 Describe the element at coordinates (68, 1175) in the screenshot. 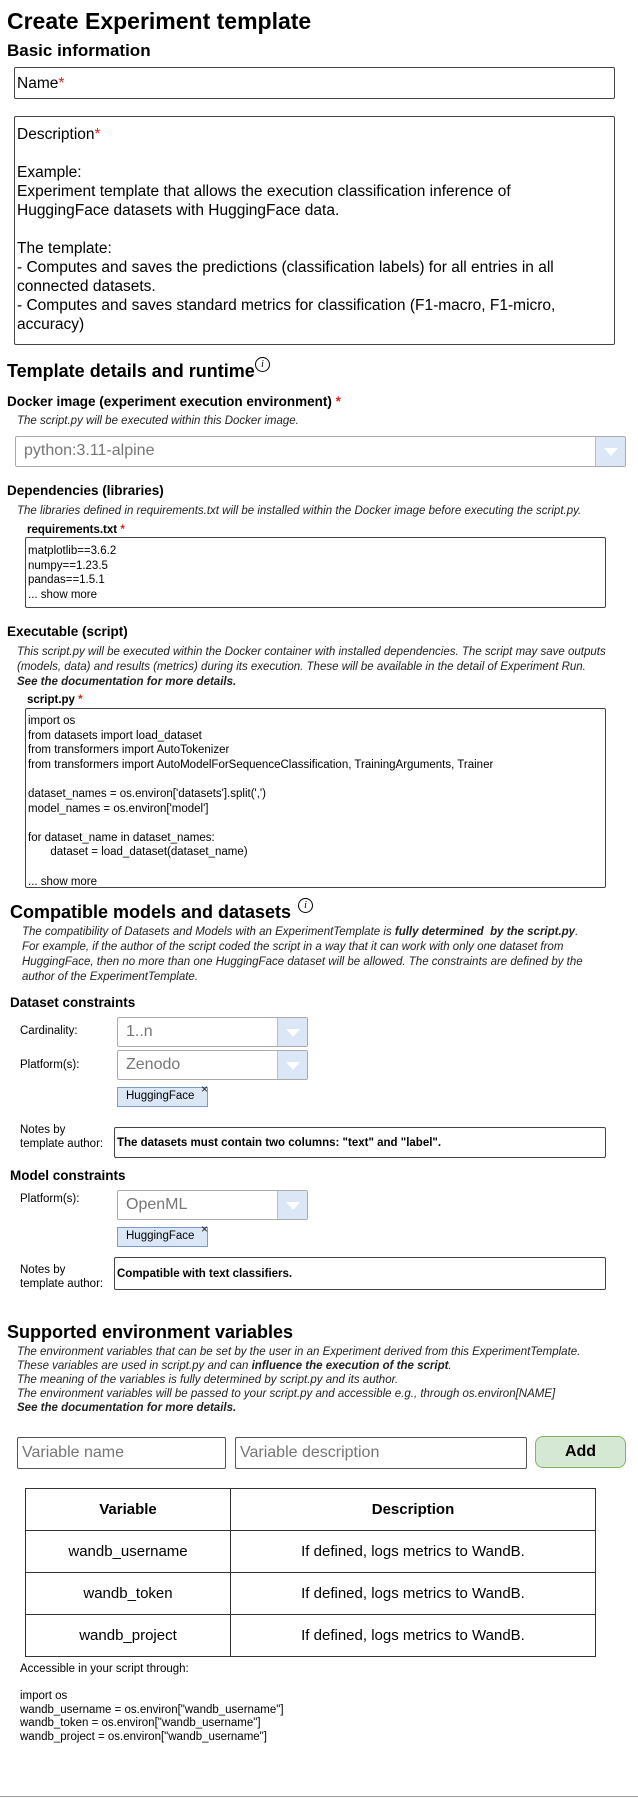

I see `model-constraints-heading: Model constraints` at that location.